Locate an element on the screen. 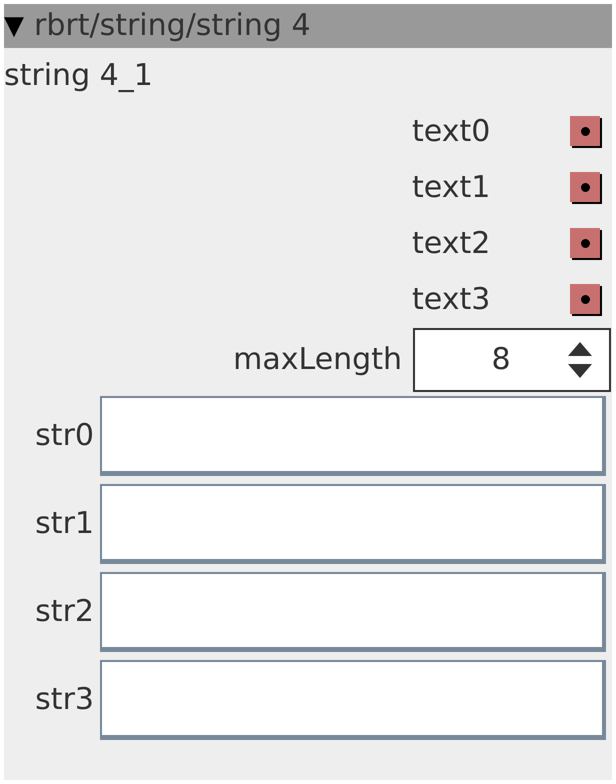 The height and width of the screenshot is (784, 616). max-length-label: maxLength is located at coordinates (317, 360).